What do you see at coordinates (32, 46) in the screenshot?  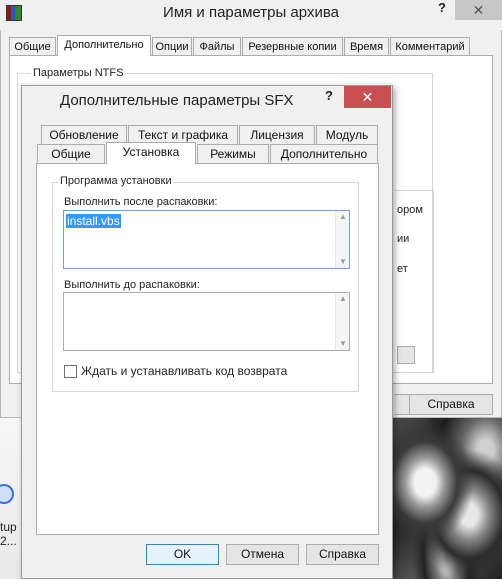 I see `tab-general: Общие` at bounding box center [32, 46].